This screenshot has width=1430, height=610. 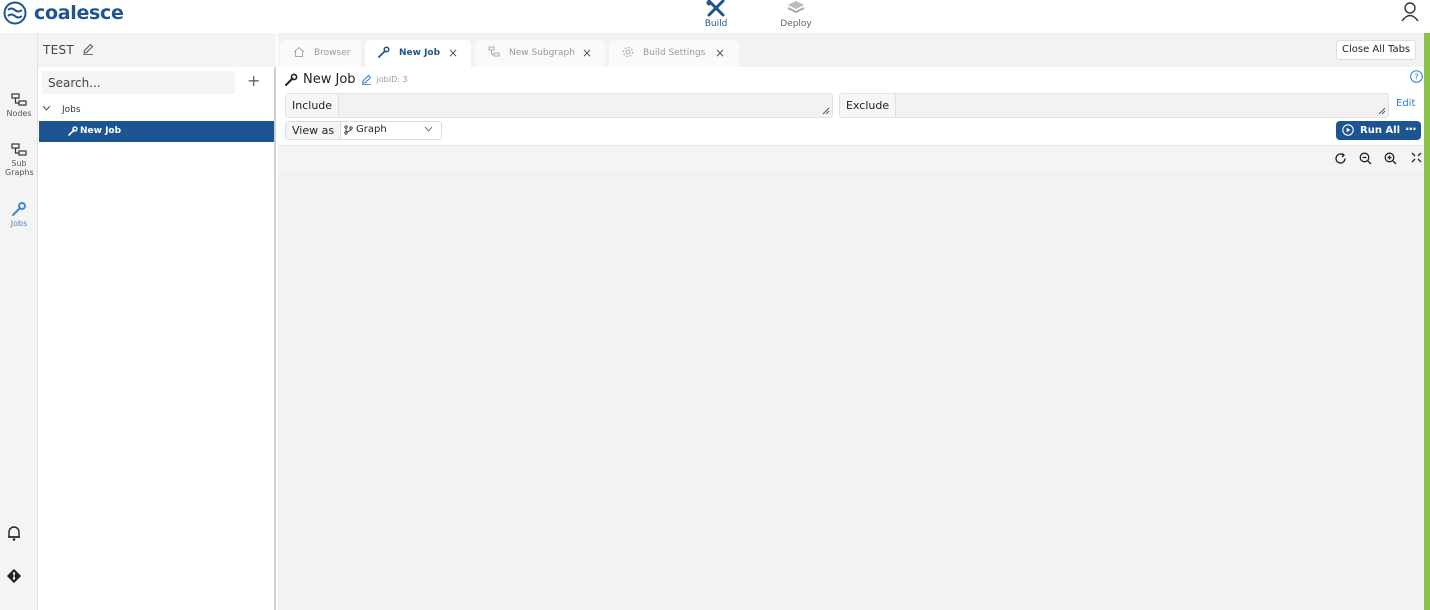 What do you see at coordinates (716, 24) in the screenshot?
I see `nav-build-label: Build` at bounding box center [716, 24].